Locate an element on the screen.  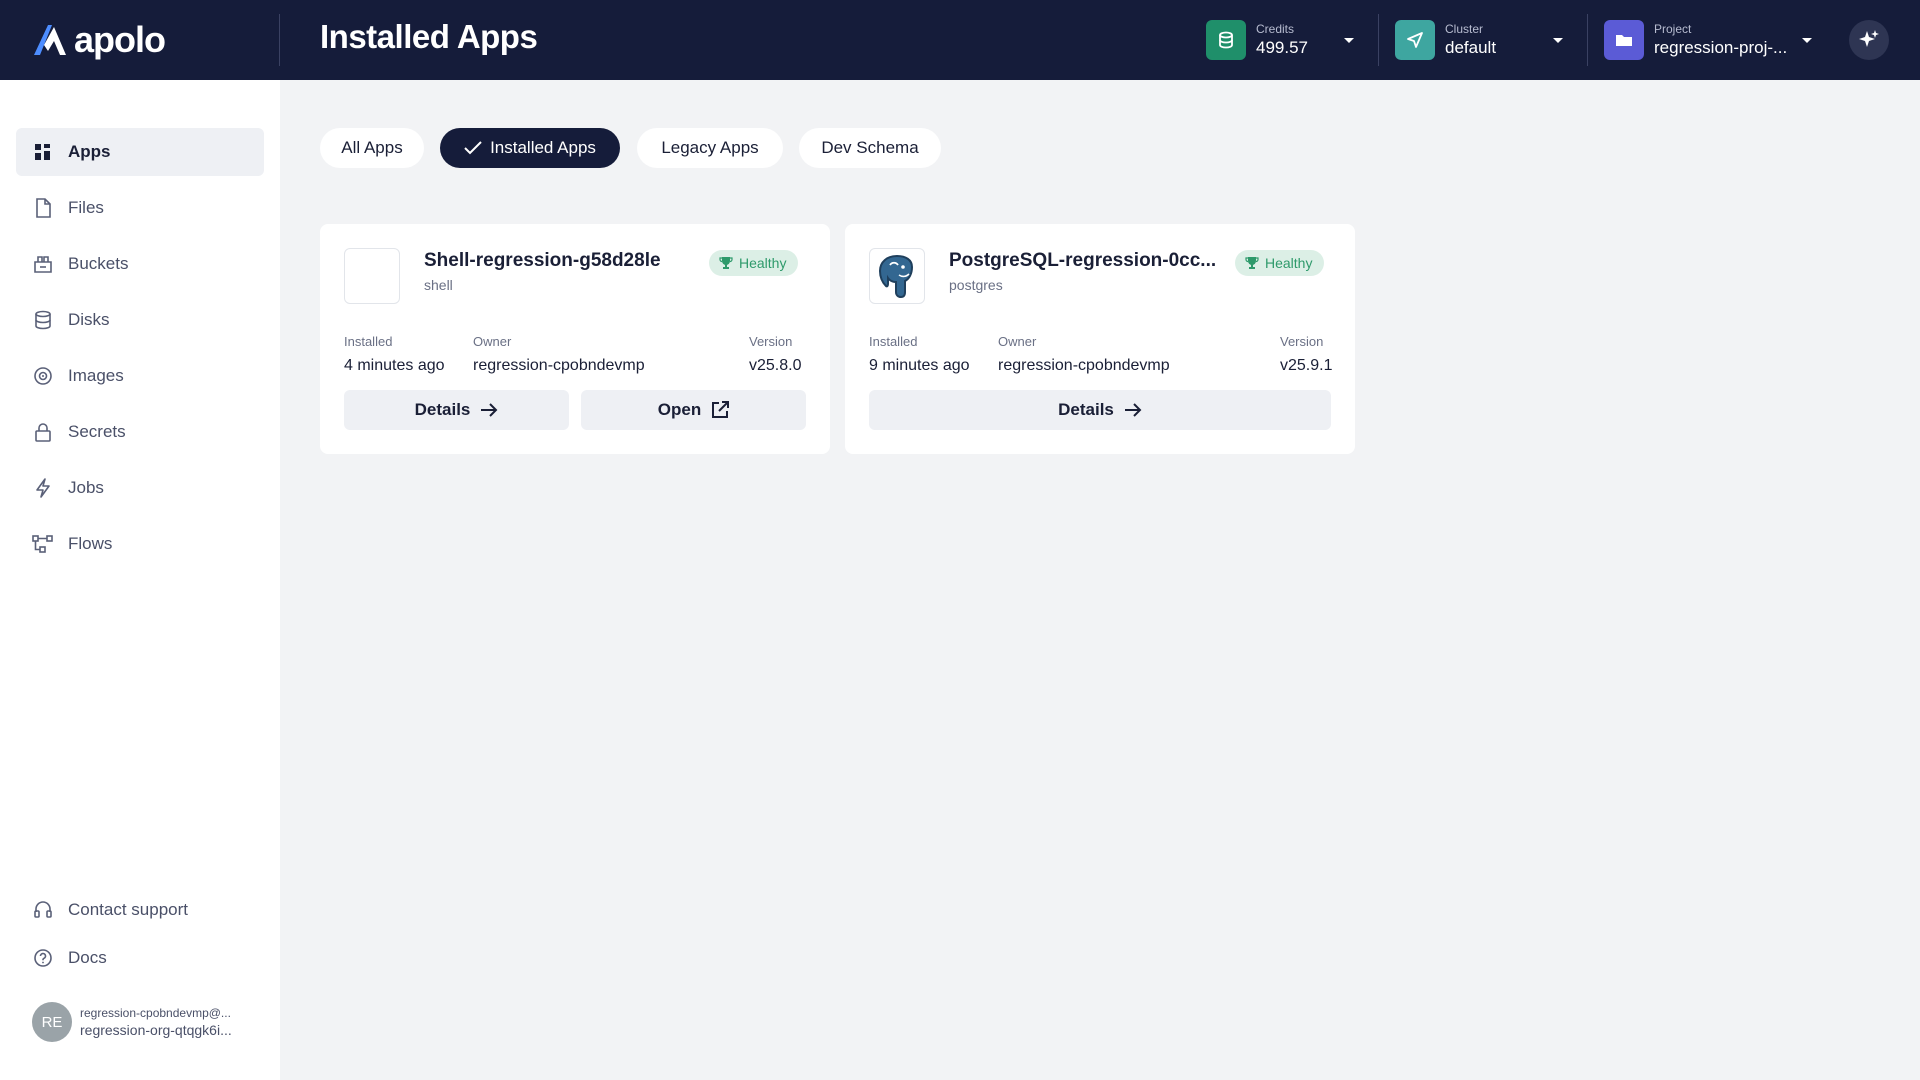
apolo-logo: apolo is located at coordinates (98, 39).